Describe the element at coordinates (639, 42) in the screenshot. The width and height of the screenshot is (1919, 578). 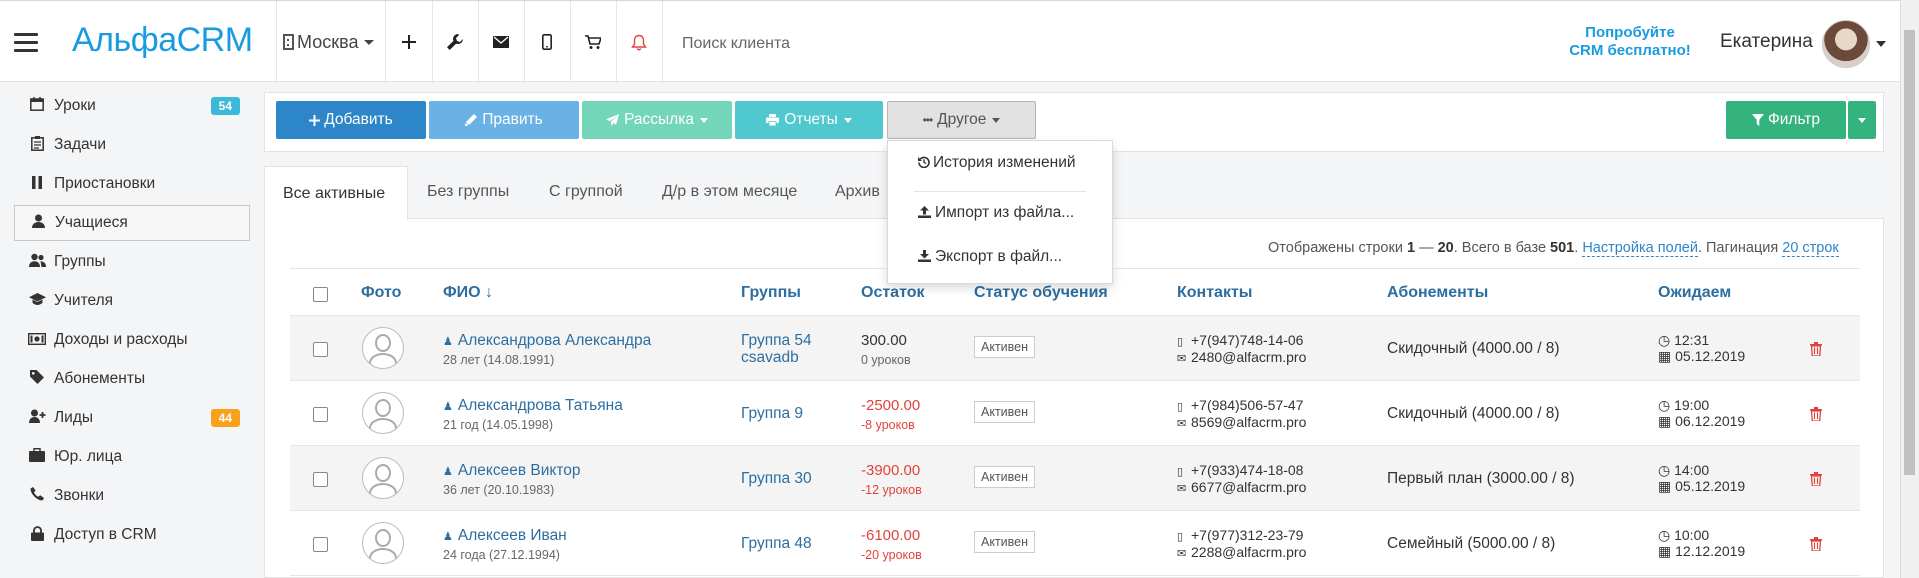
I see `notifications-button` at that location.